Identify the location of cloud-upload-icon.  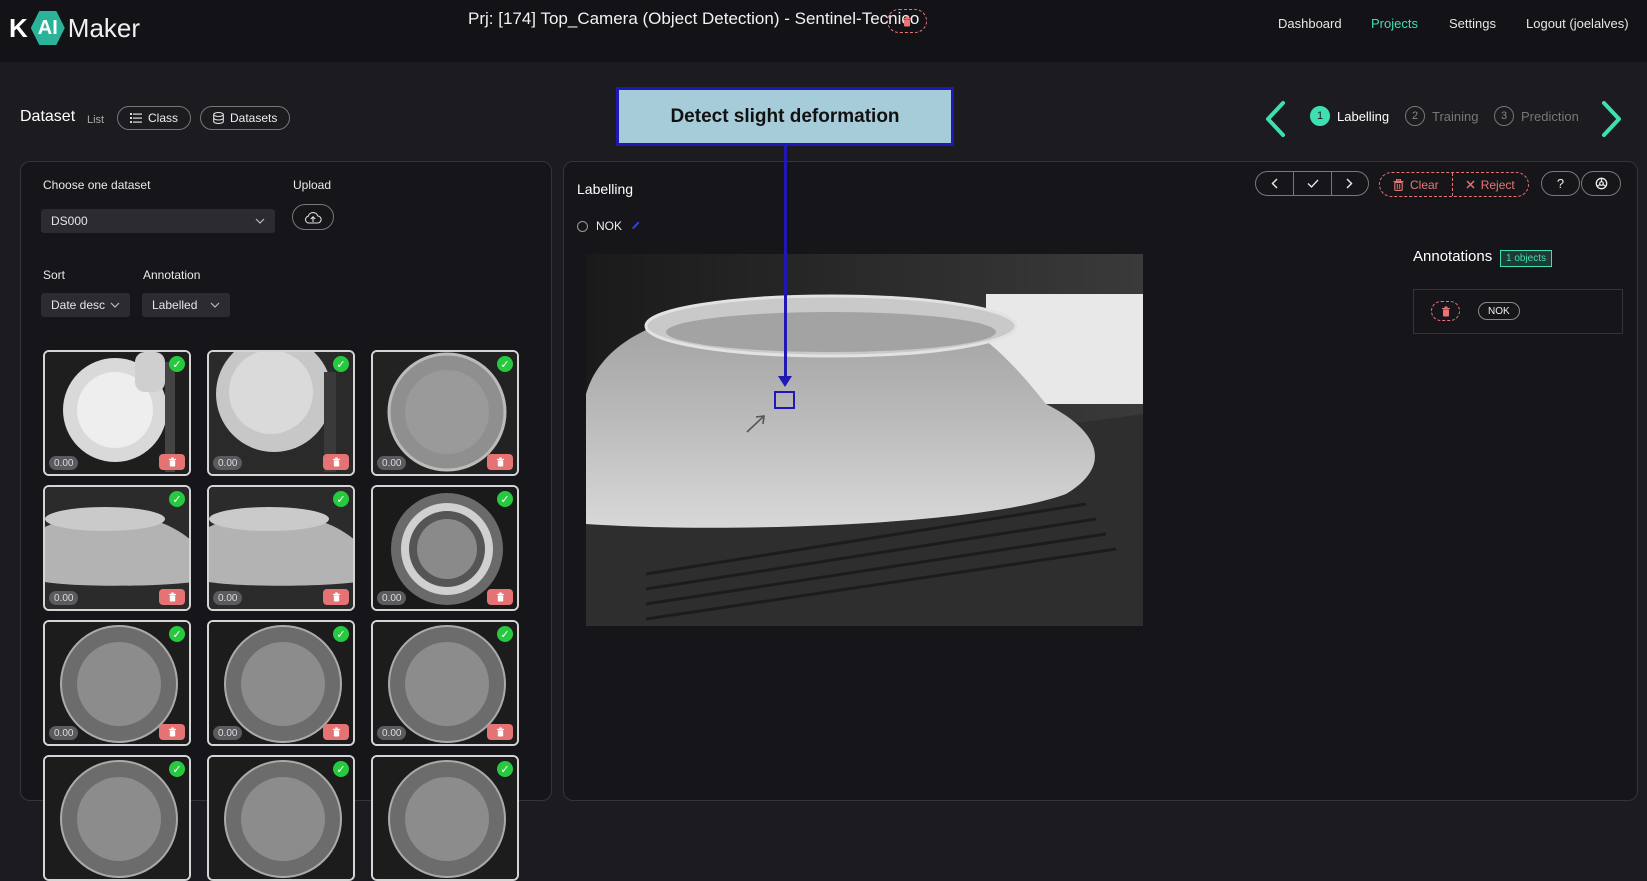
(313, 217).